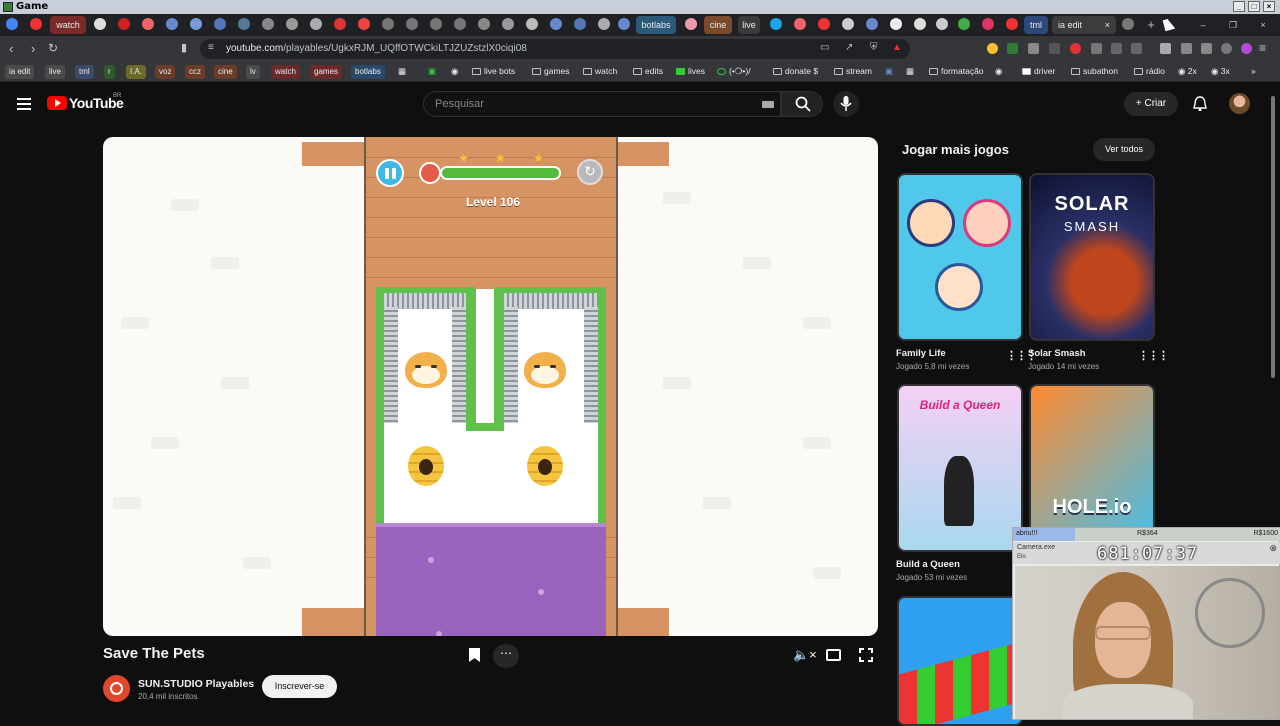  Describe the element at coordinates (1239, 6) in the screenshot. I see `minimize-button: _` at that location.